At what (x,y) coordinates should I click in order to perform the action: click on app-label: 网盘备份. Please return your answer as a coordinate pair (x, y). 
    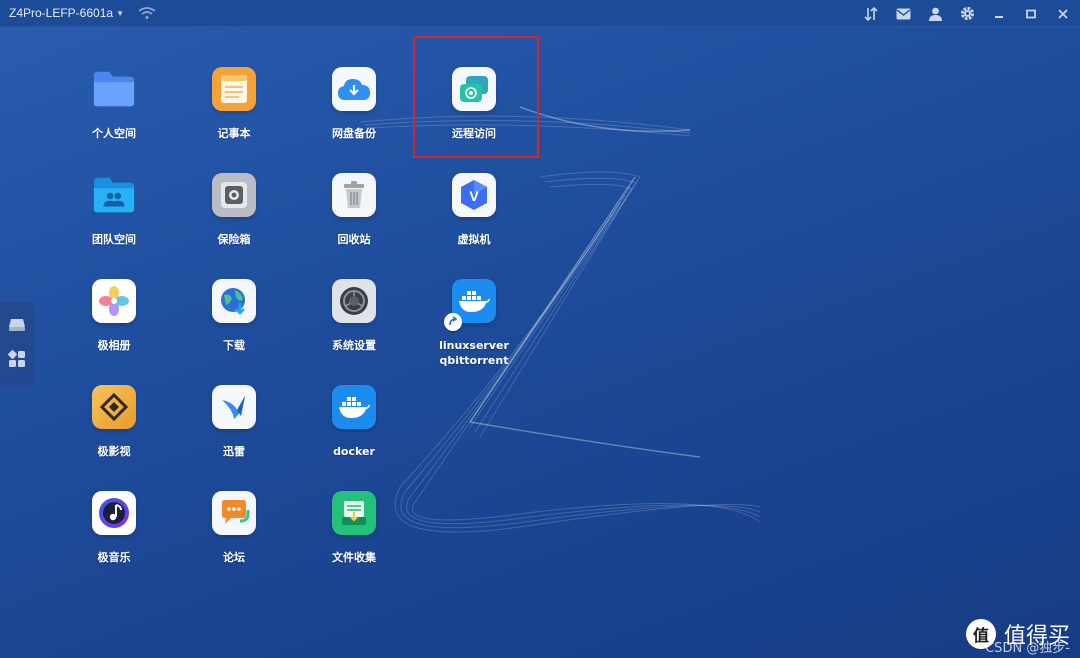
    Looking at the image, I should click on (354, 133).